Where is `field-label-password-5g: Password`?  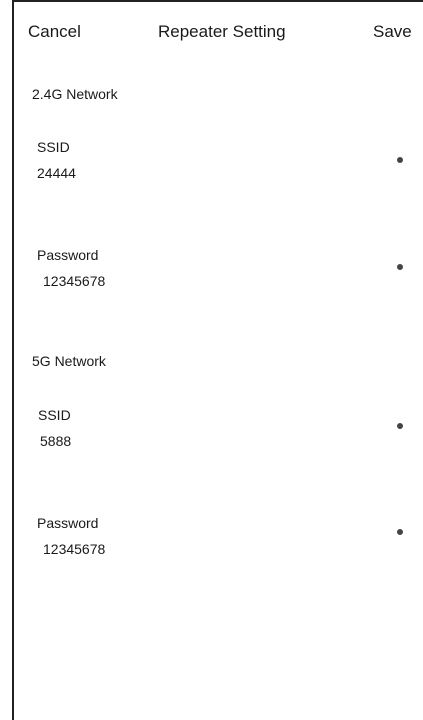
field-label-password-5g: Password is located at coordinates (68, 523).